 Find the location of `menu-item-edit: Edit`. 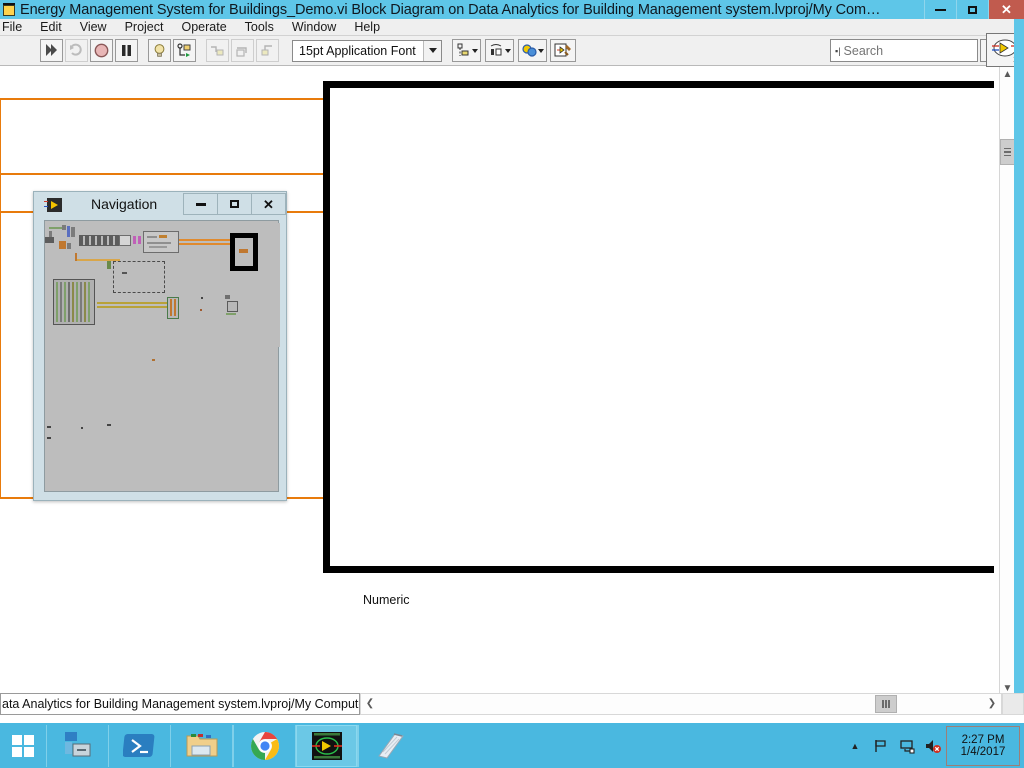

menu-item-edit: Edit is located at coordinates (51, 27).